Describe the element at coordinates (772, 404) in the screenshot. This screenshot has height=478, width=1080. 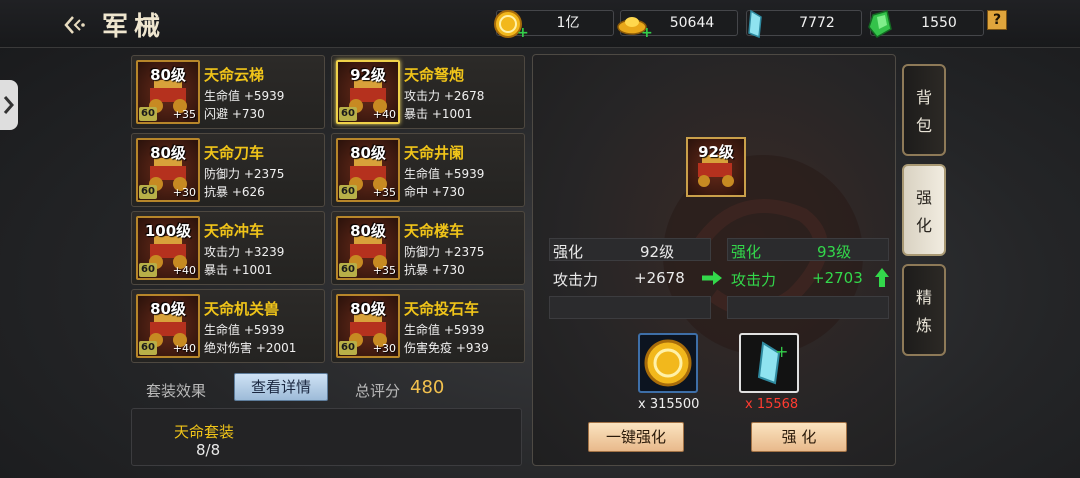
I see `cost-crystal-amount: x 15568` at that location.